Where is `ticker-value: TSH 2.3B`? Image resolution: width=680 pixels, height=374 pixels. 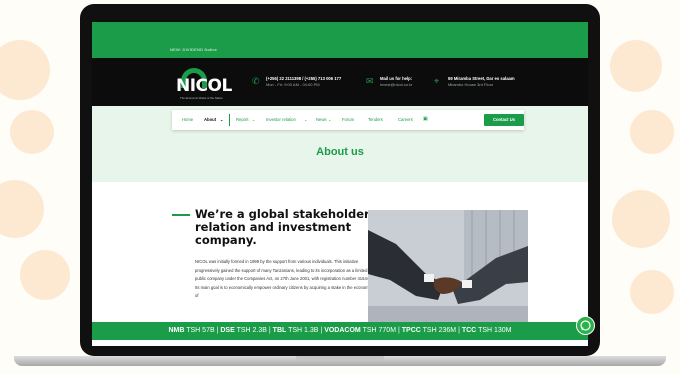
ticker-value: TSH 2.3B is located at coordinates (251, 330).